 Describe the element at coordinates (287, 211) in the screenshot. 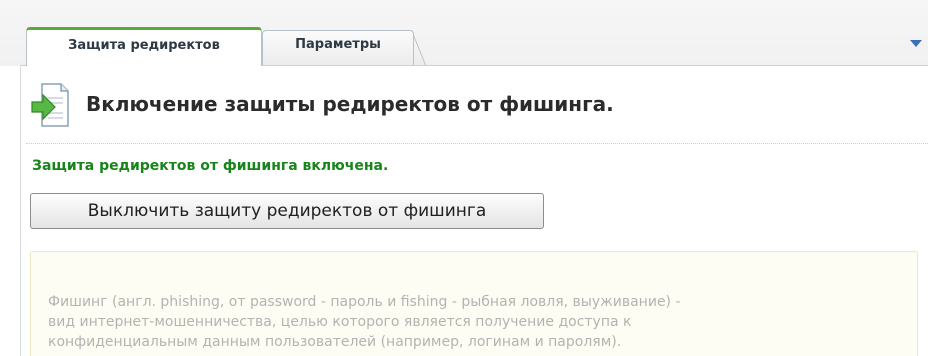

I see `disable-protection-button: Выключить защиту редиректов от фишинга` at that location.